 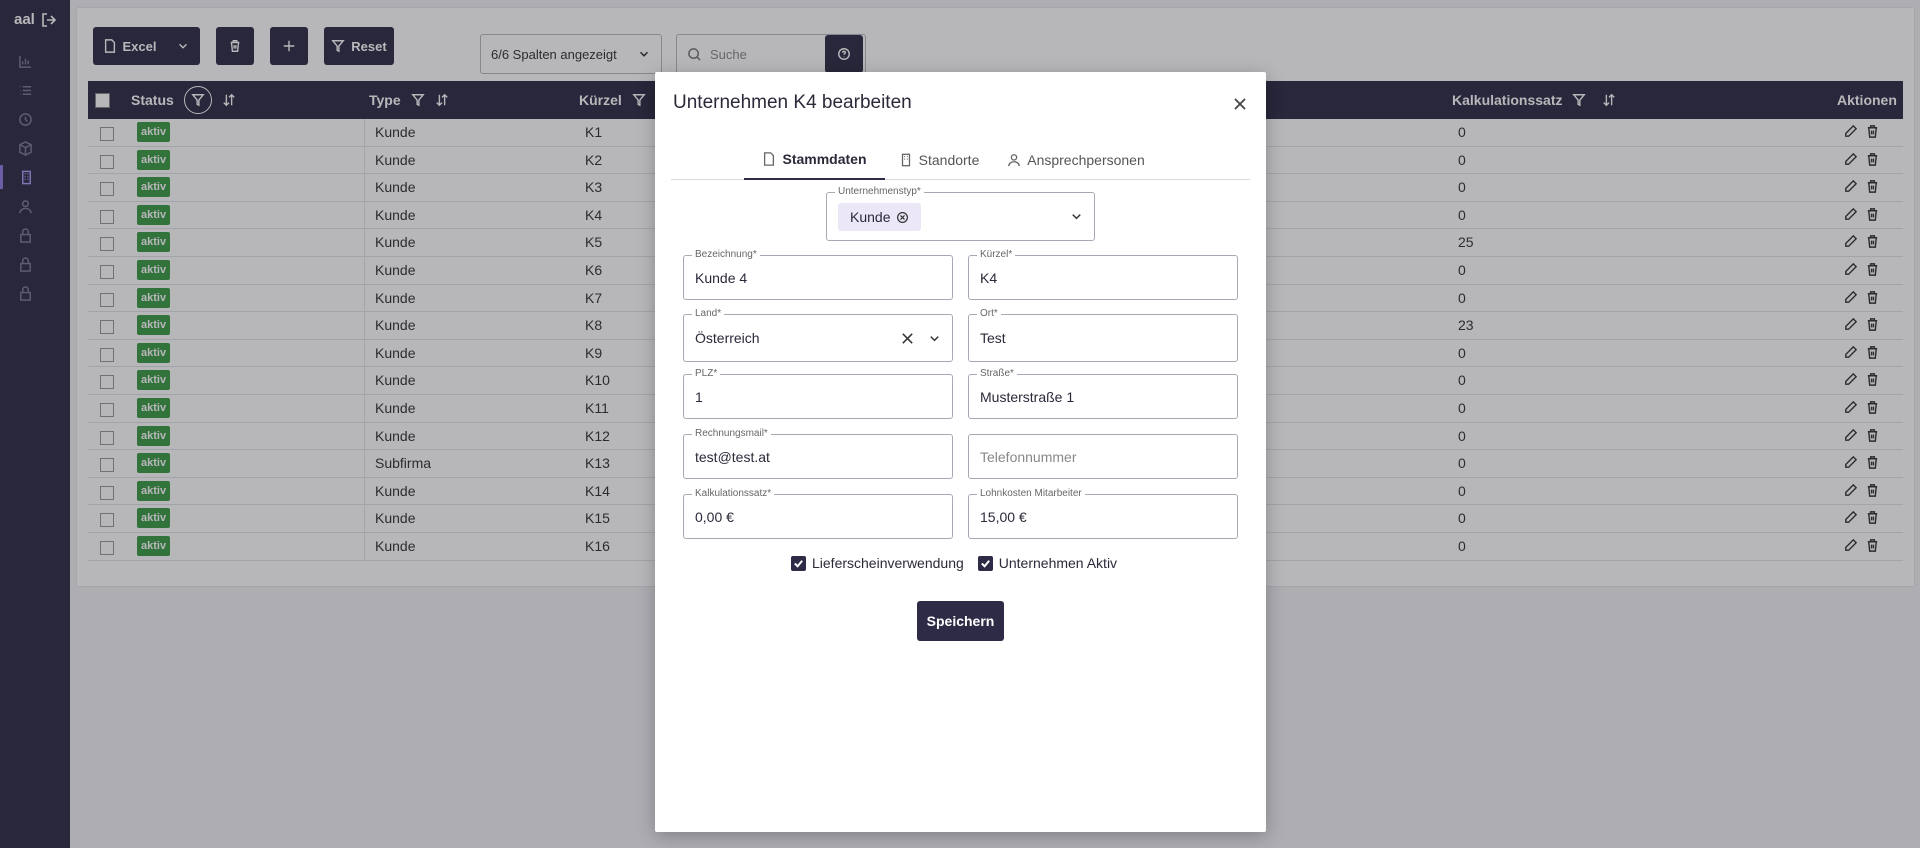 I want to click on tab-standorte-label: Standorte, so click(x=949, y=160).